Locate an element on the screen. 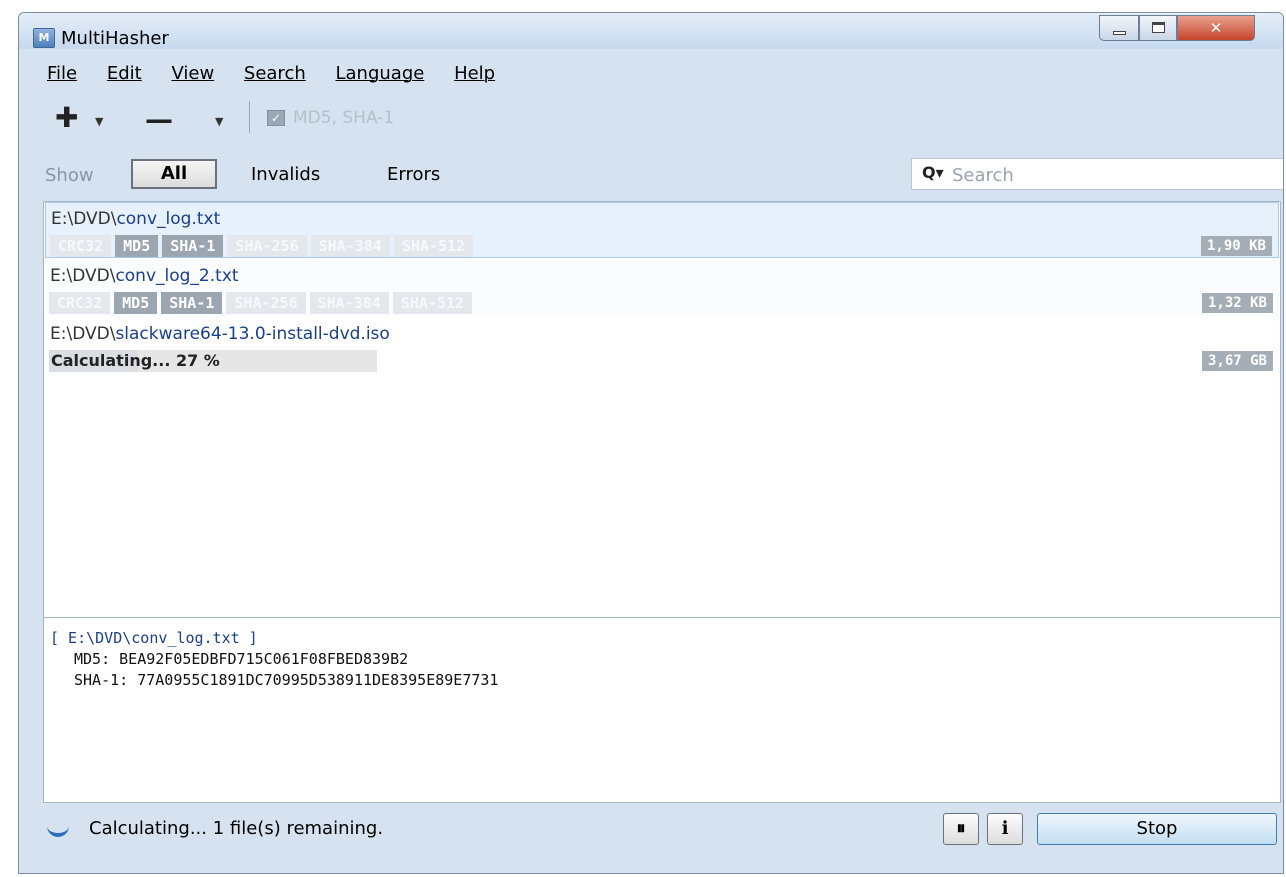 Image resolution: width=1286 pixels, height=877 pixels. maximize-button is located at coordinates (1158, 28).